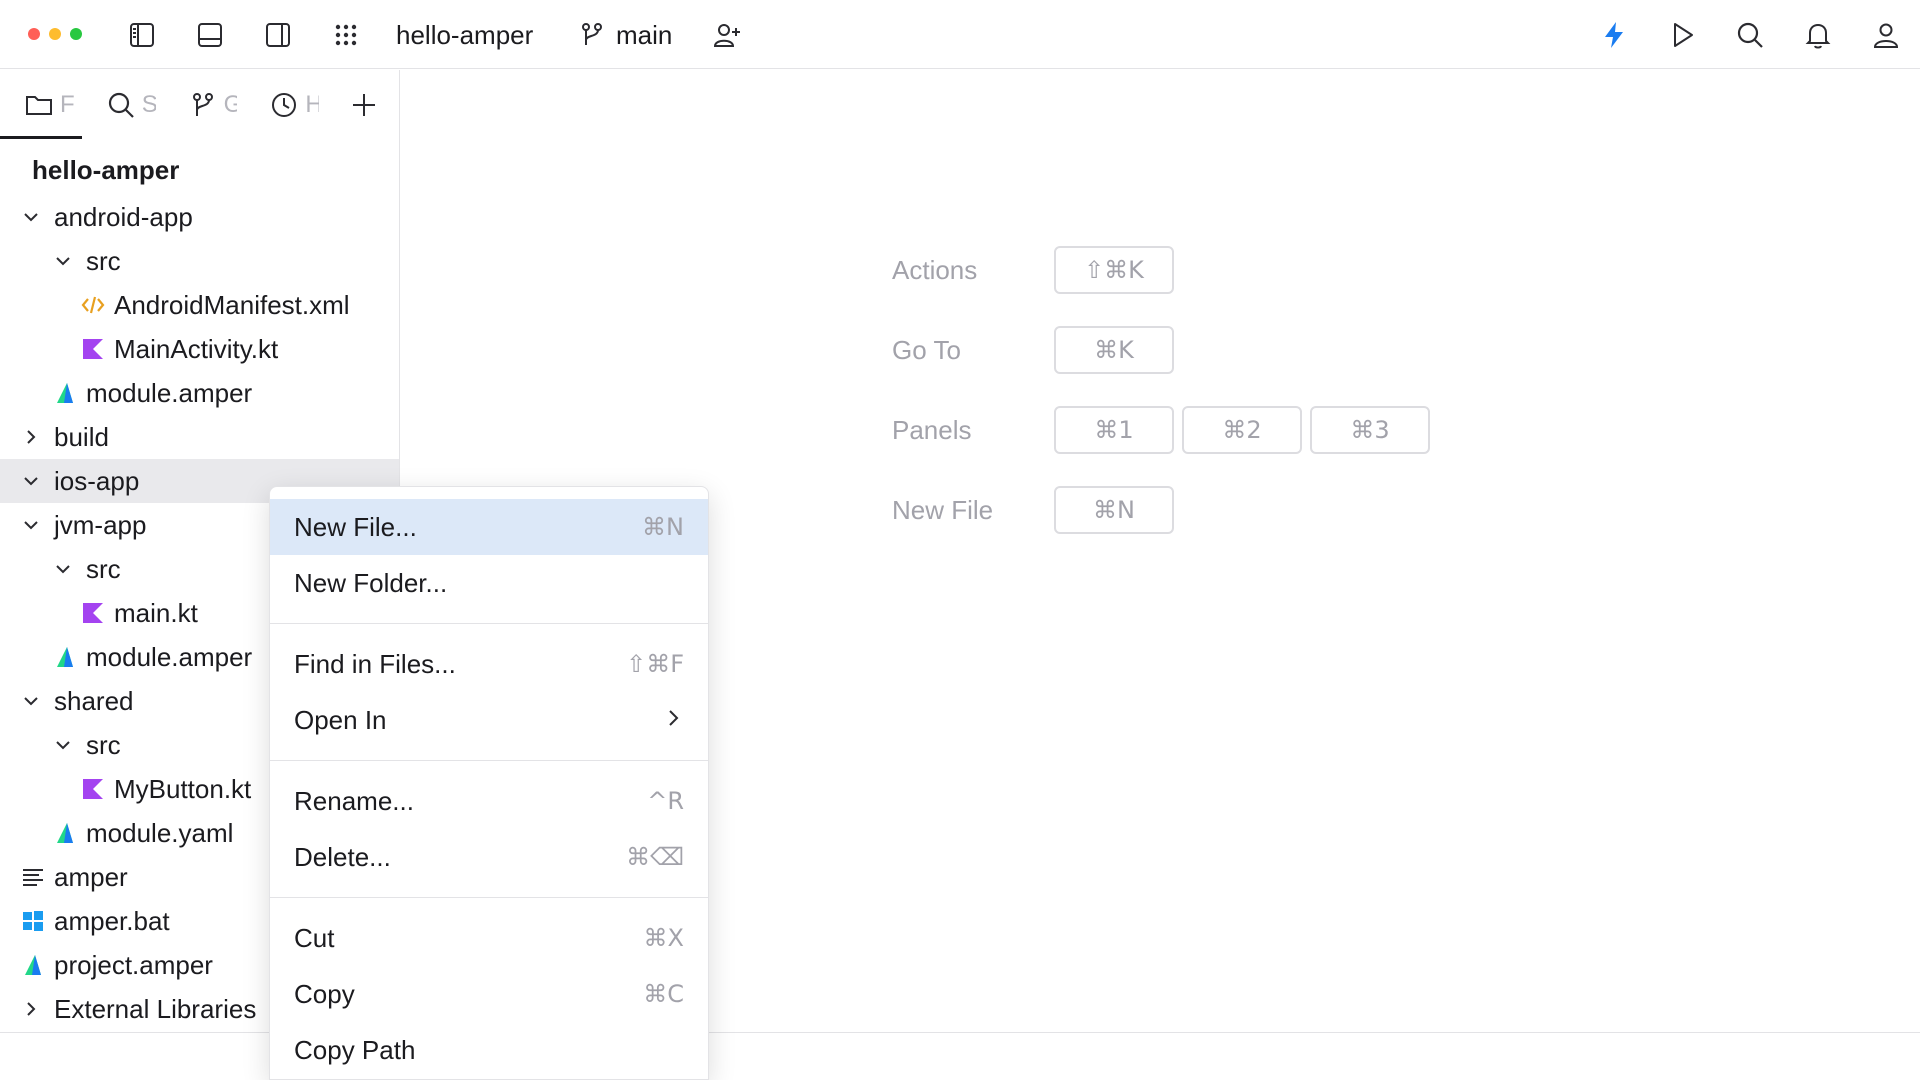  I want to click on tree-item-src: src, so click(199, 261).